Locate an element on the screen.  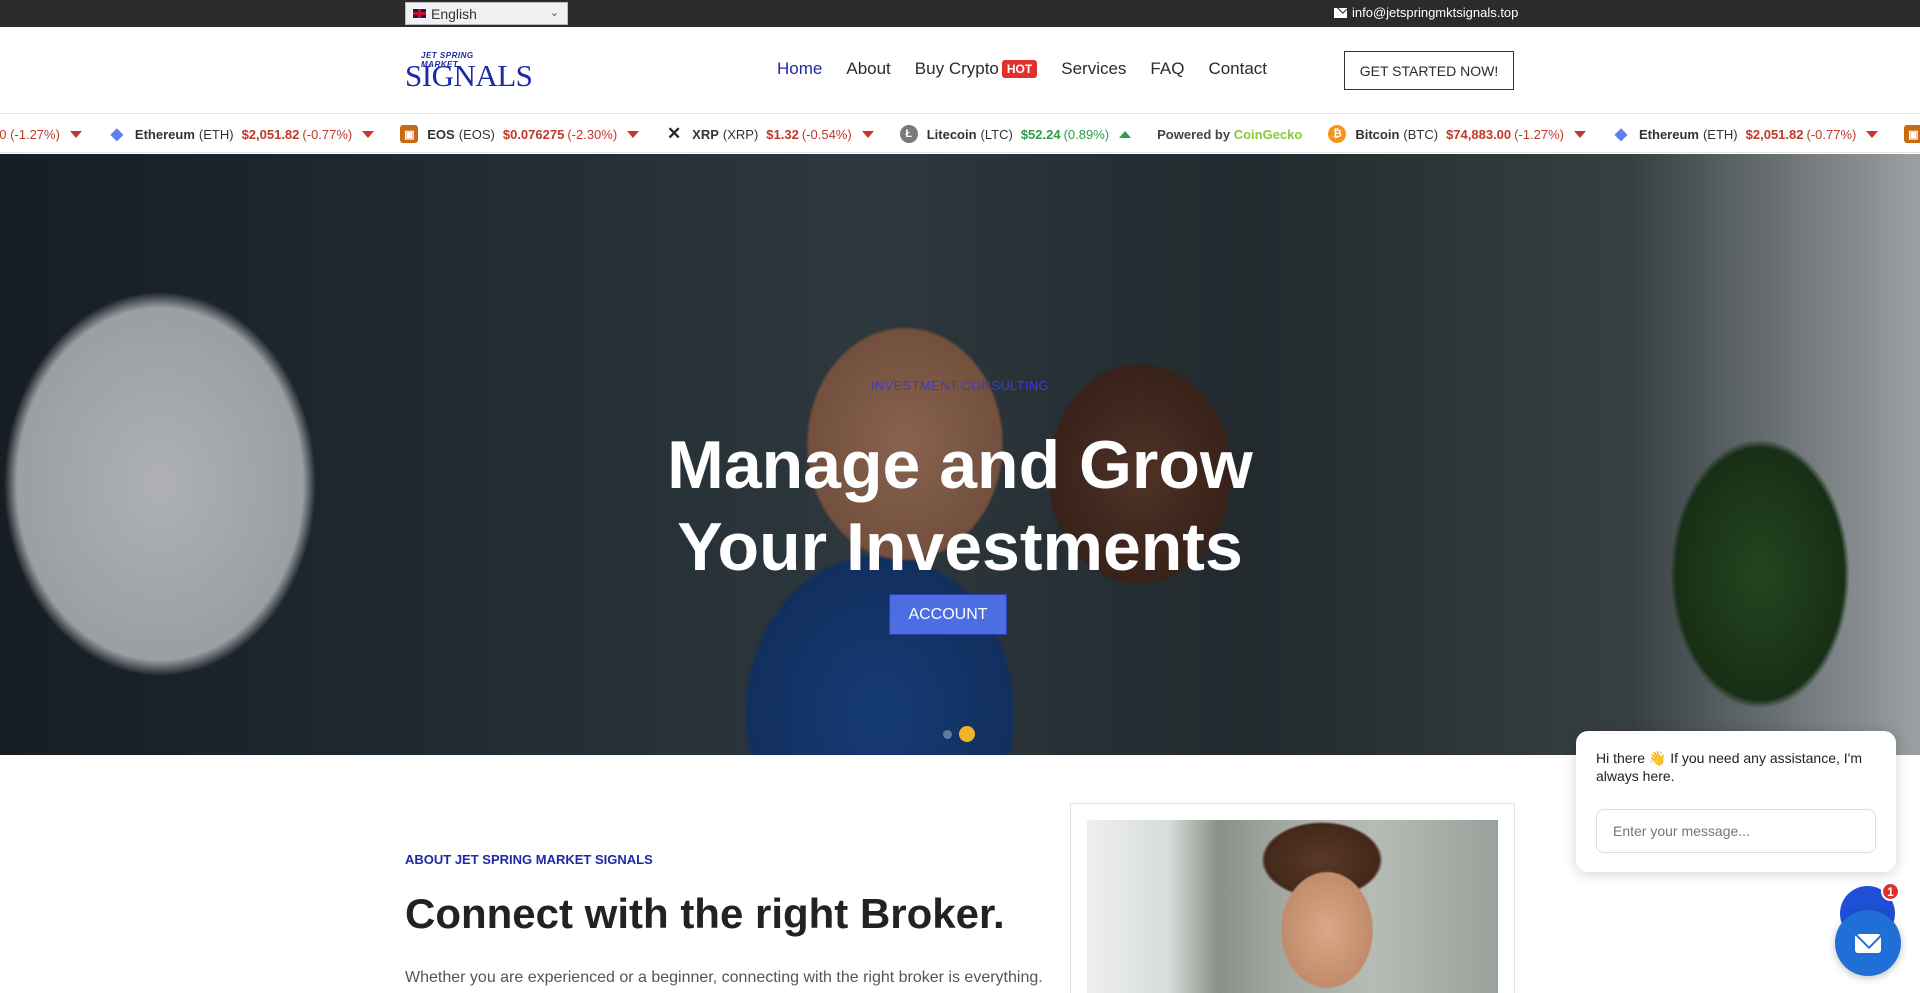
hero-kicker: INVESTMENT CONSULTING is located at coordinates (960, 385).